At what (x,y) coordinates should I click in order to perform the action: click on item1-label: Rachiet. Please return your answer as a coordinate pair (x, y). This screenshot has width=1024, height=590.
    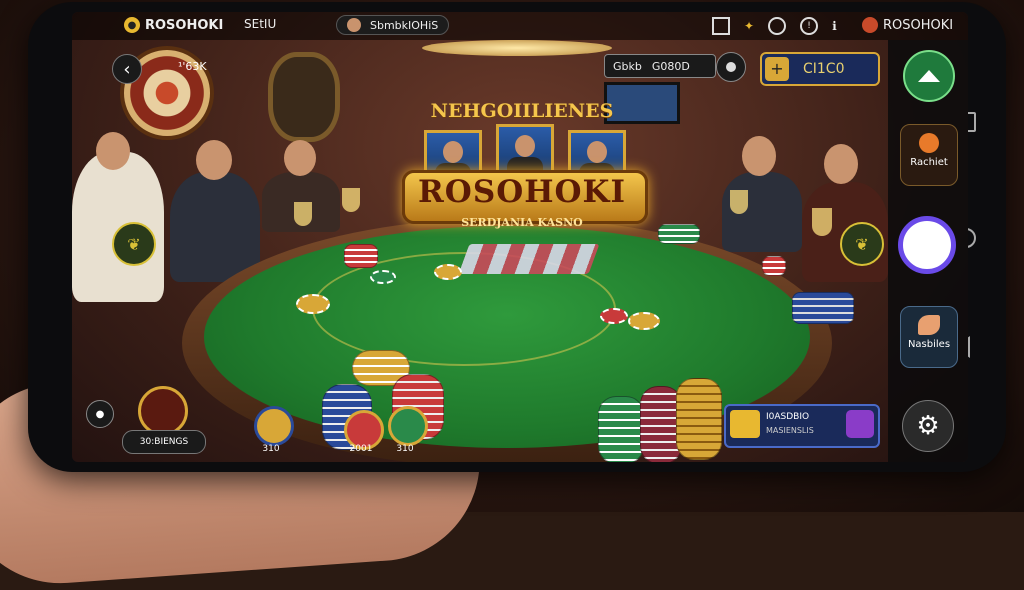
    Looking at the image, I should click on (929, 162).